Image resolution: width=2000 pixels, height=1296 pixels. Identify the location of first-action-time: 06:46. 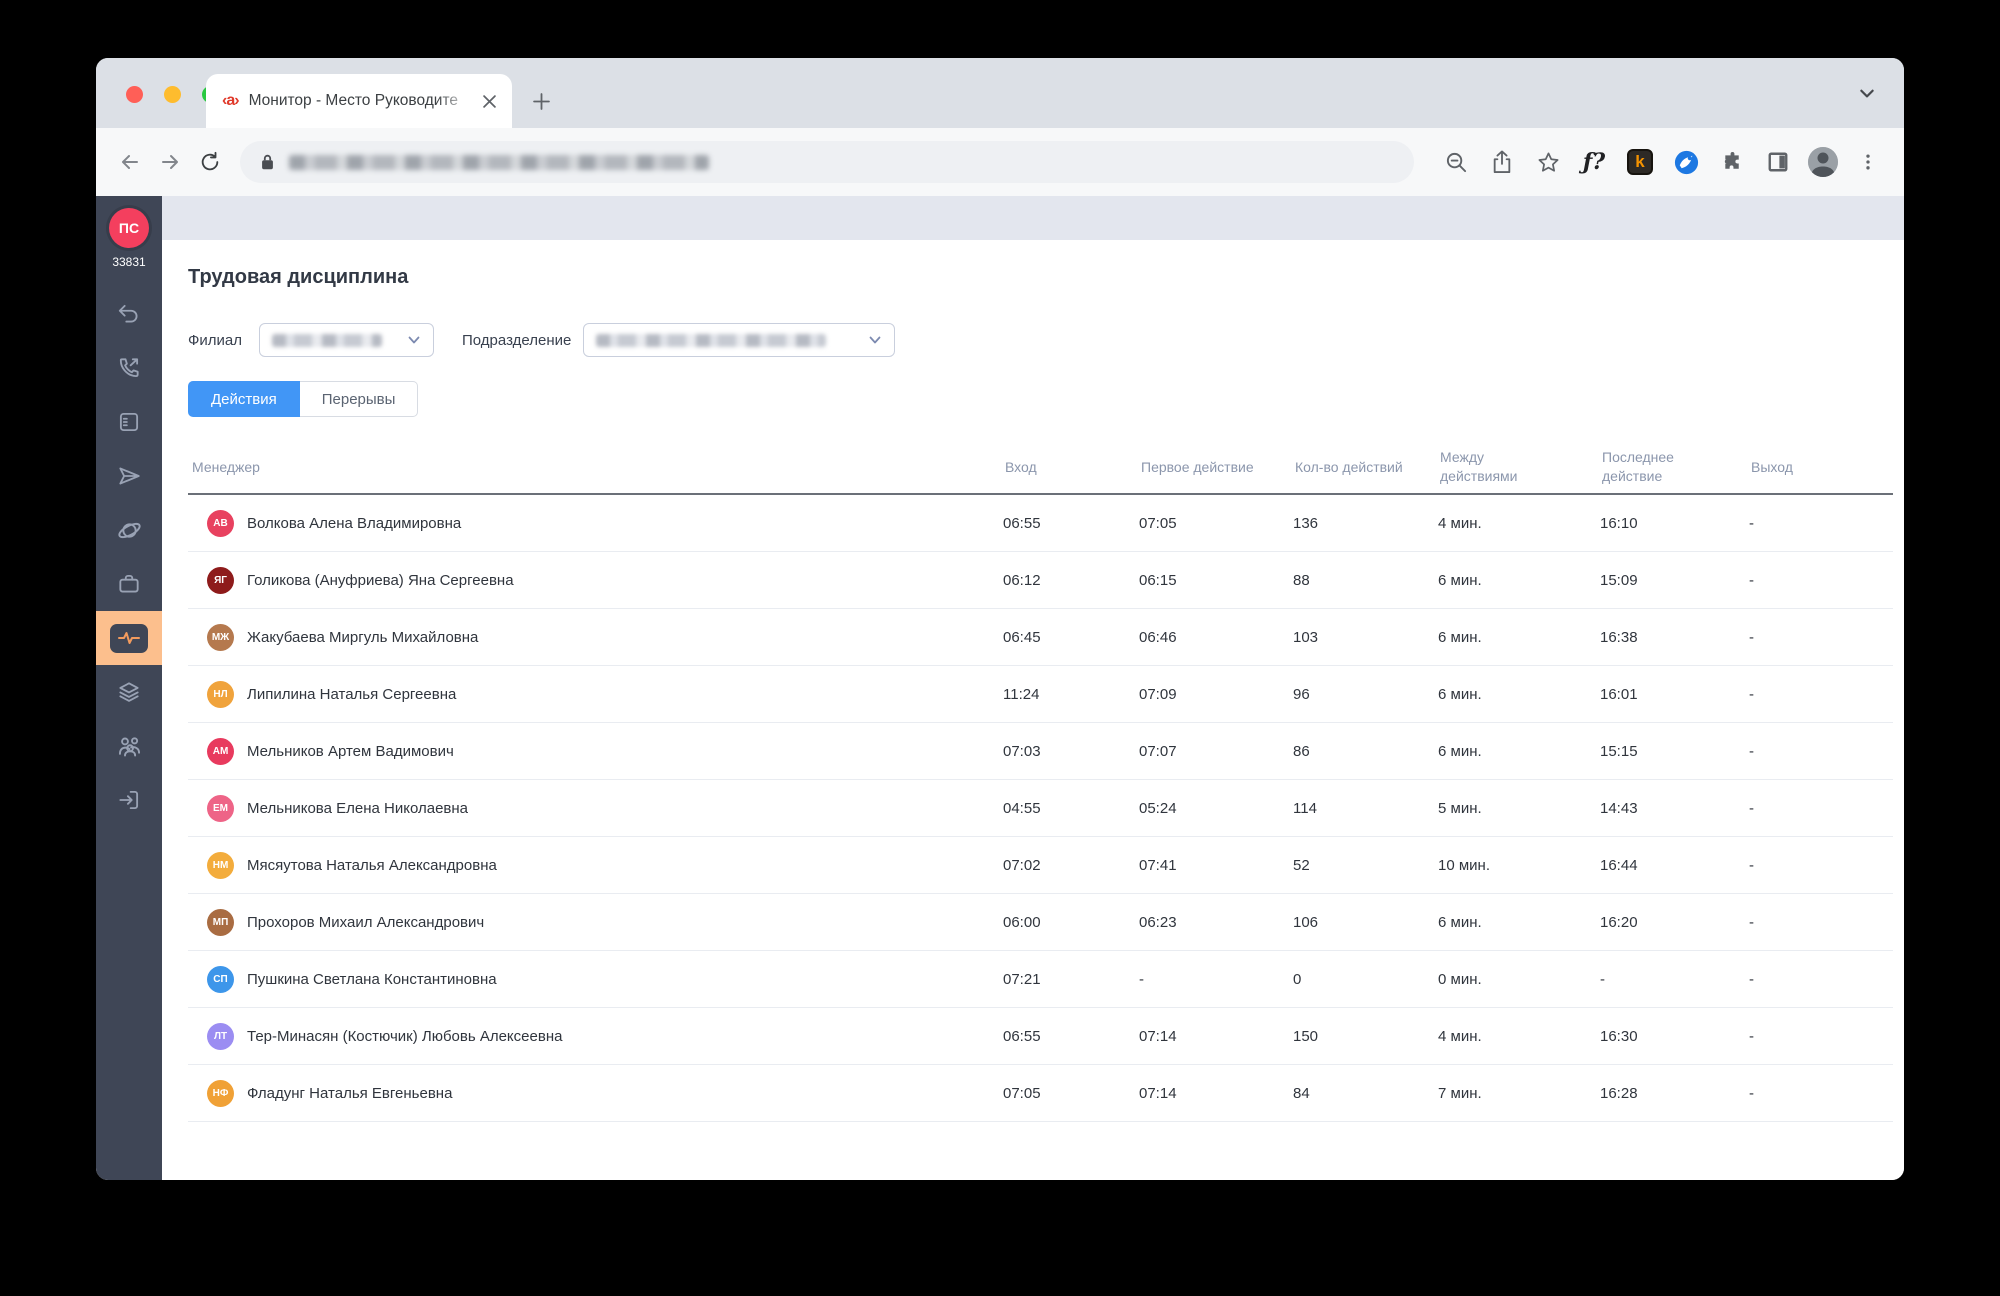
(1158, 637).